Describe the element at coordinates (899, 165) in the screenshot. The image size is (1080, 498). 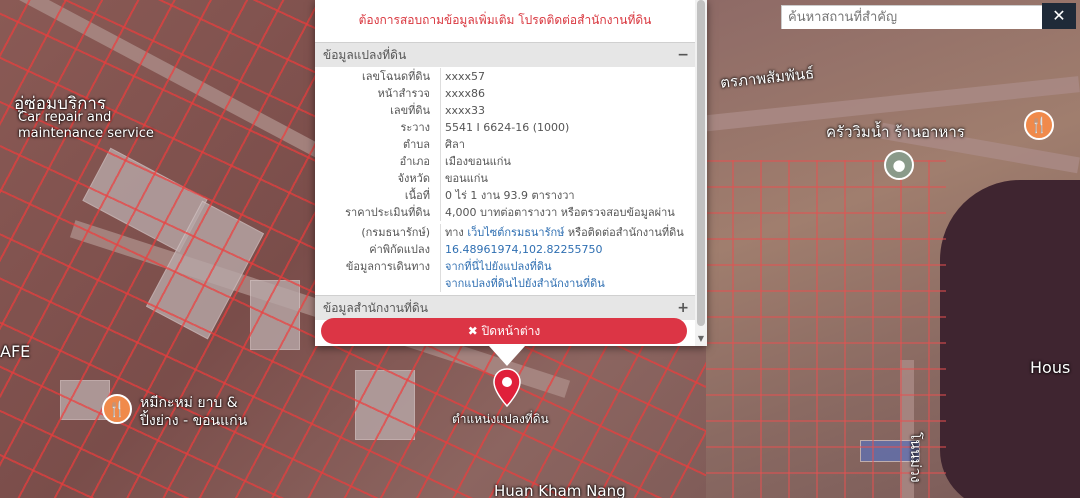
I see `place-icon: ●` at that location.